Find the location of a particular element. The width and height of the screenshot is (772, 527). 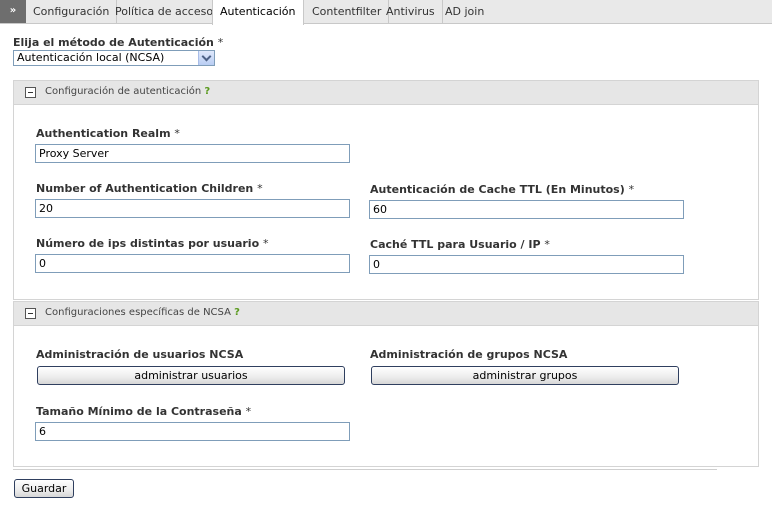

tabs-expand-icon: » is located at coordinates (13, 11).